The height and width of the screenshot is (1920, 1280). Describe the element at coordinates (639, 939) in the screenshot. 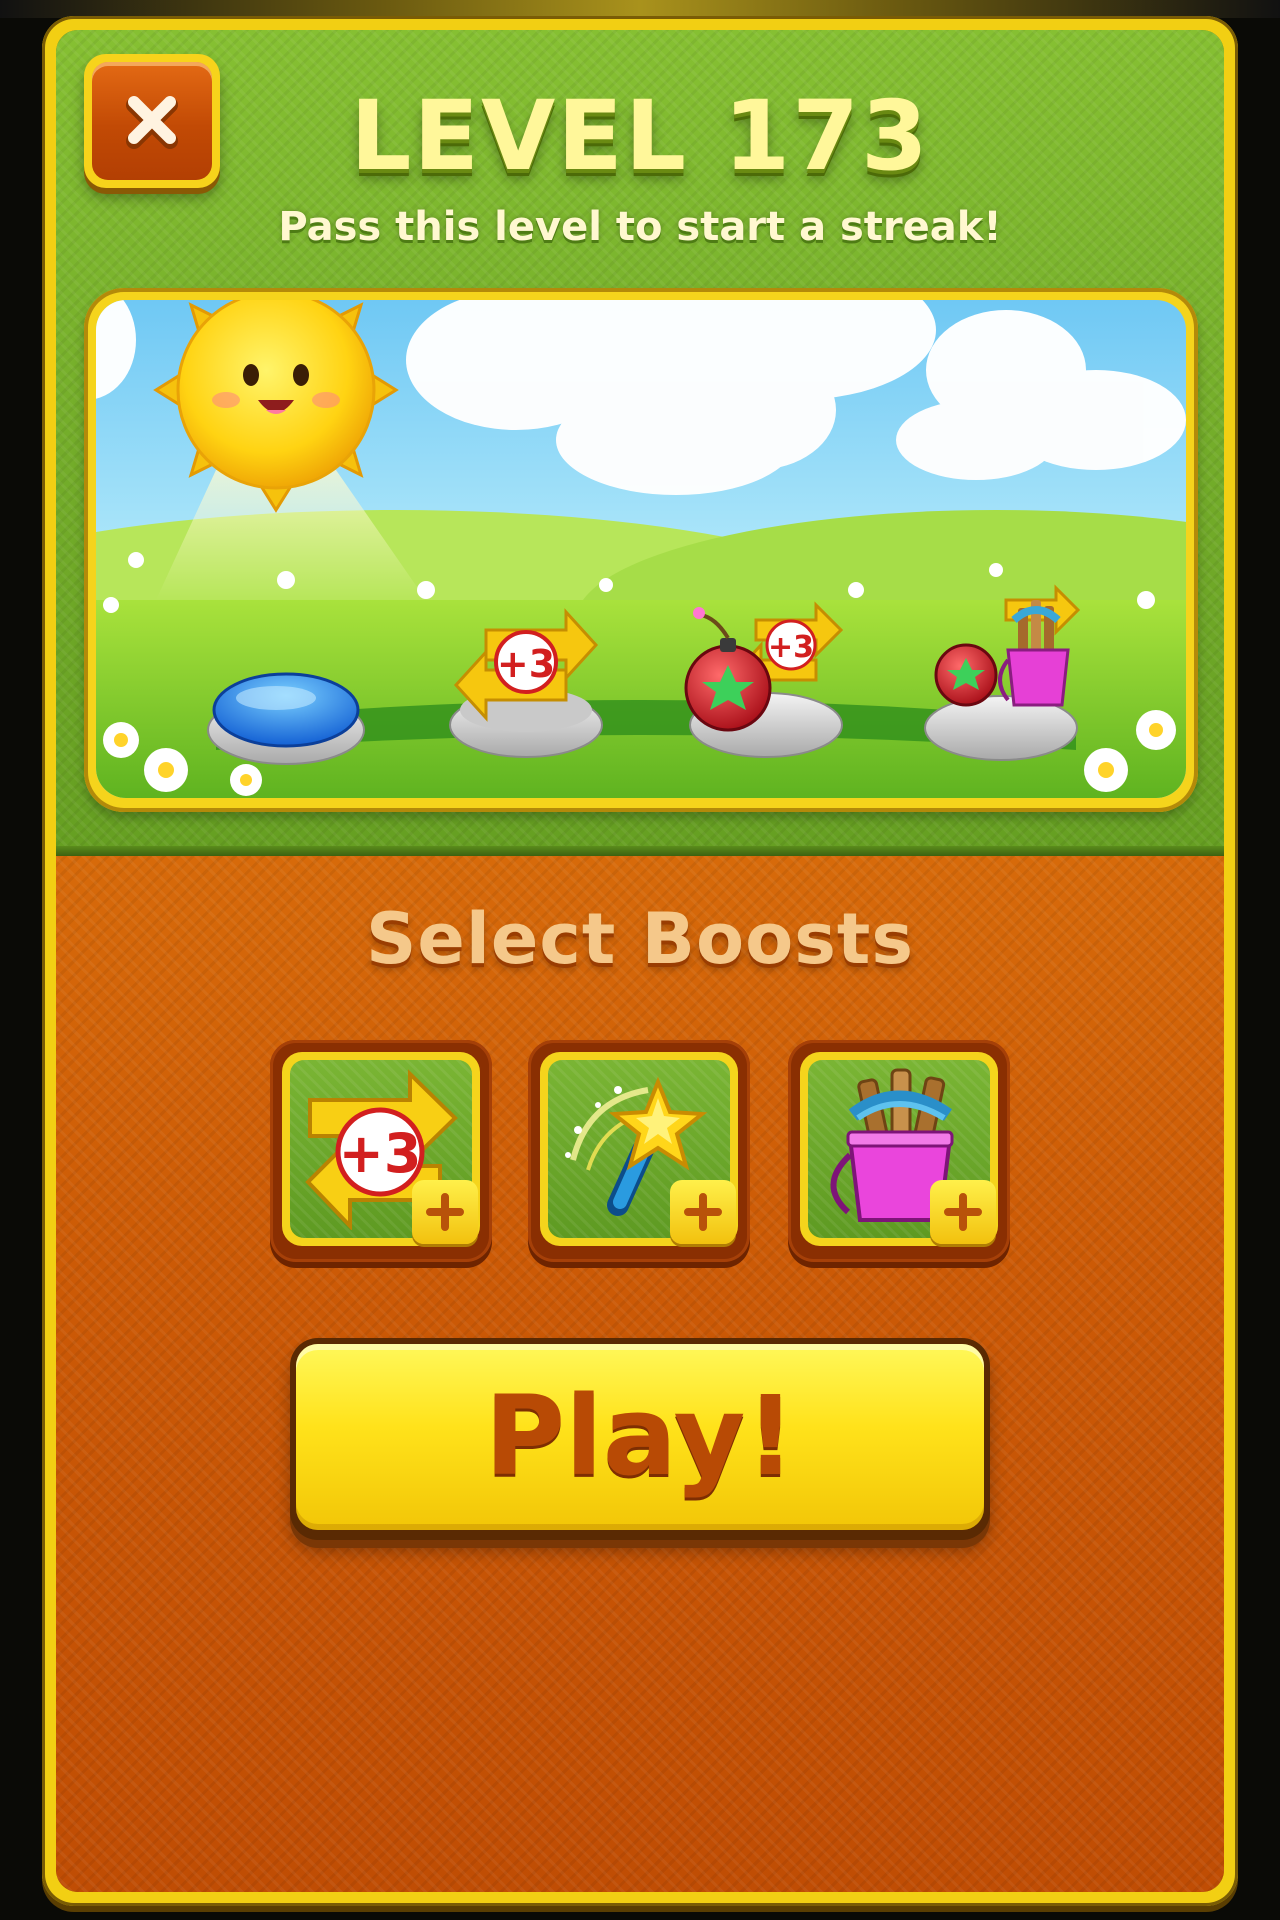

I see `select-boosts-heading: Select Boosts` at that location.